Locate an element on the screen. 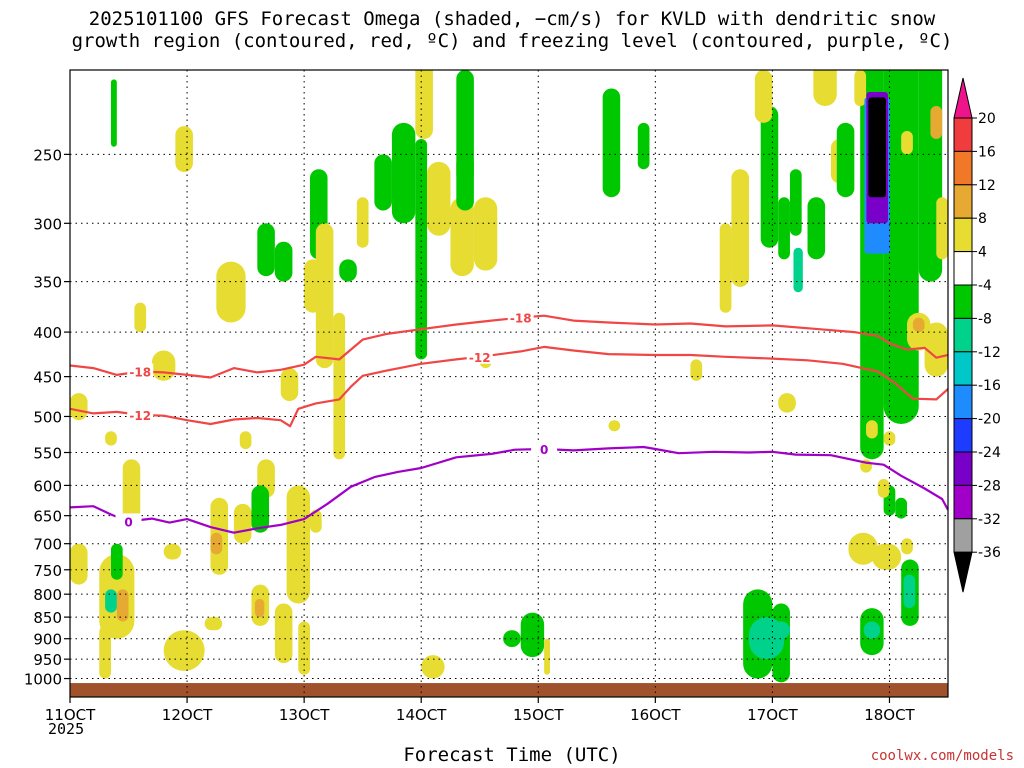 Image resolution: width=1024 pixels, height=768 pixels. colorbar-label: 4 is located at coordinates (982, 253).